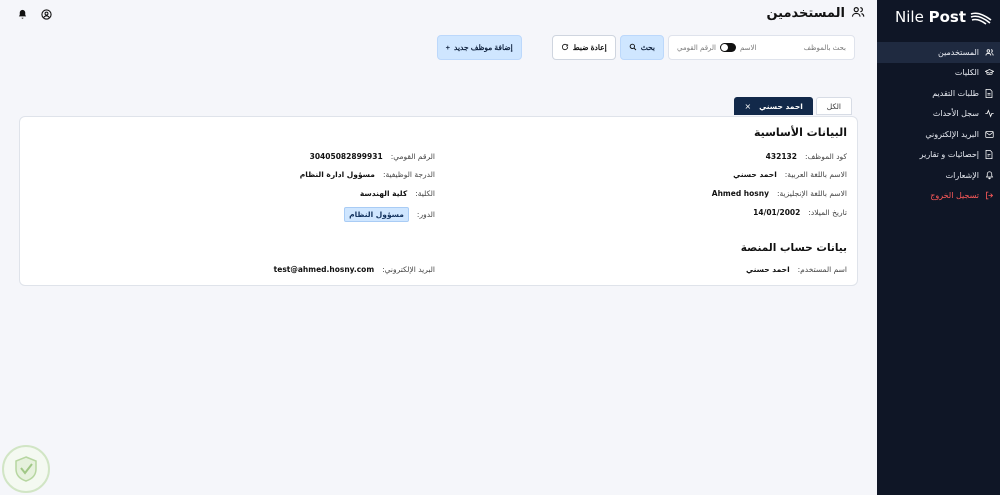 The image size is (1000, 495). What do you see at coordinates (938, 93) in the screenshot?
I see `sidebar-item-applications: طلبات التقديم` at bounding box center [938, 93].